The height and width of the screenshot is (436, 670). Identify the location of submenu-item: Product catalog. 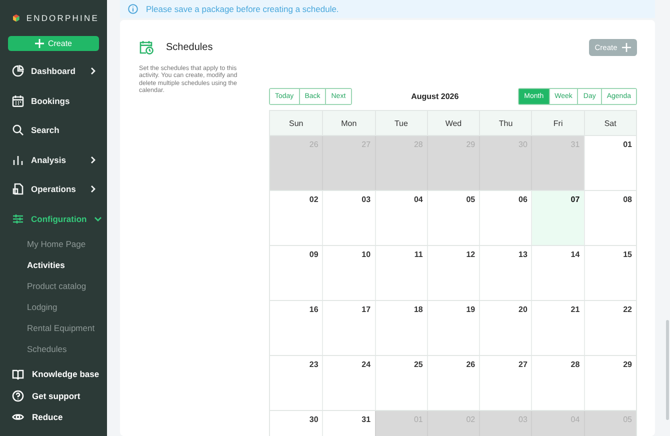
(53, 286).